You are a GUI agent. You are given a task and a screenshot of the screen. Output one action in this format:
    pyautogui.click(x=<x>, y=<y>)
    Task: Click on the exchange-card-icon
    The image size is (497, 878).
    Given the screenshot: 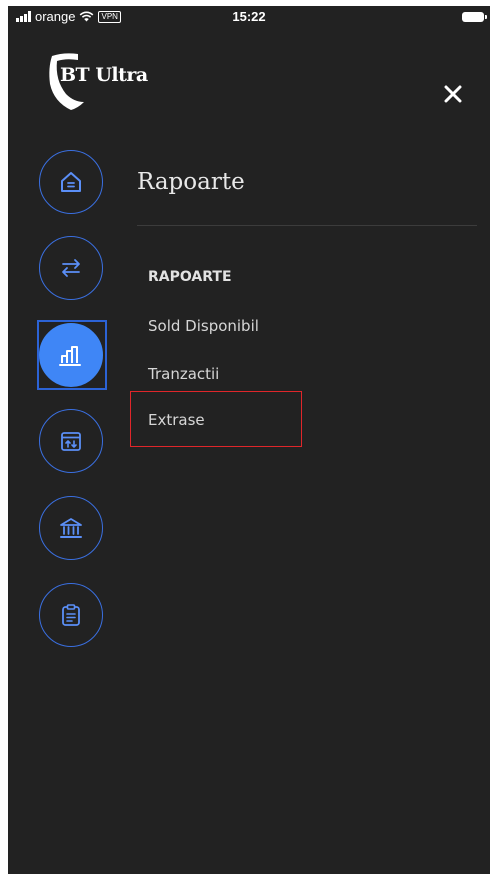 What is the action you would take?
    pyautogui.click(x=71, y=441)
    